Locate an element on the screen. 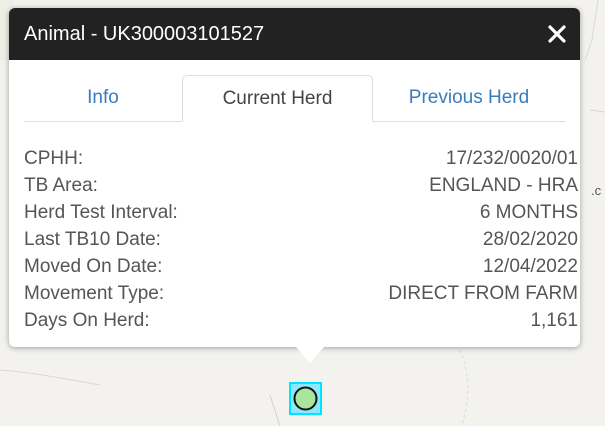 The width and height of the screenshot is (605, 426). tab-info: Info is located at coordinates (103, 98).